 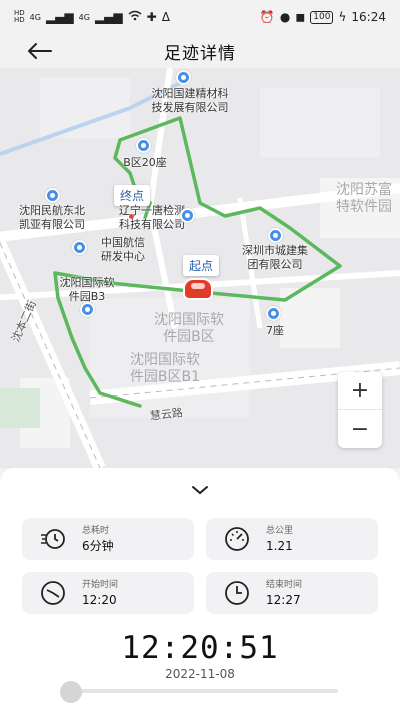 I want to click on dnd-icon: ◼, so click(x=300, y=17).